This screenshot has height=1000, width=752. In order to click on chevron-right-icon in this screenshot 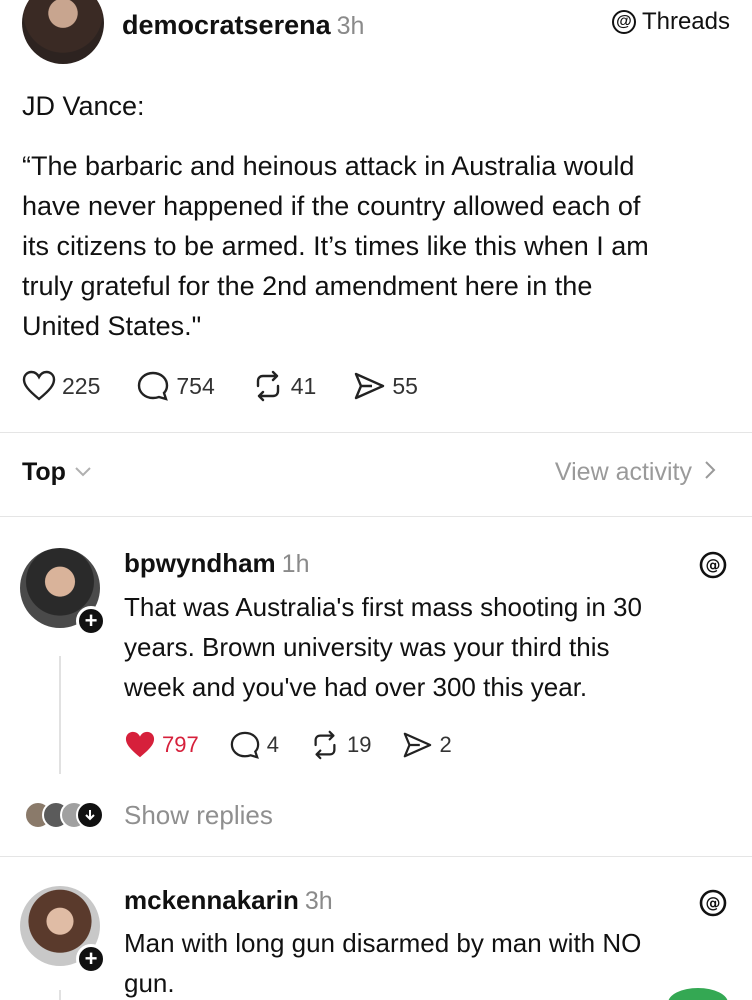, I will do `click(710, 472)`.